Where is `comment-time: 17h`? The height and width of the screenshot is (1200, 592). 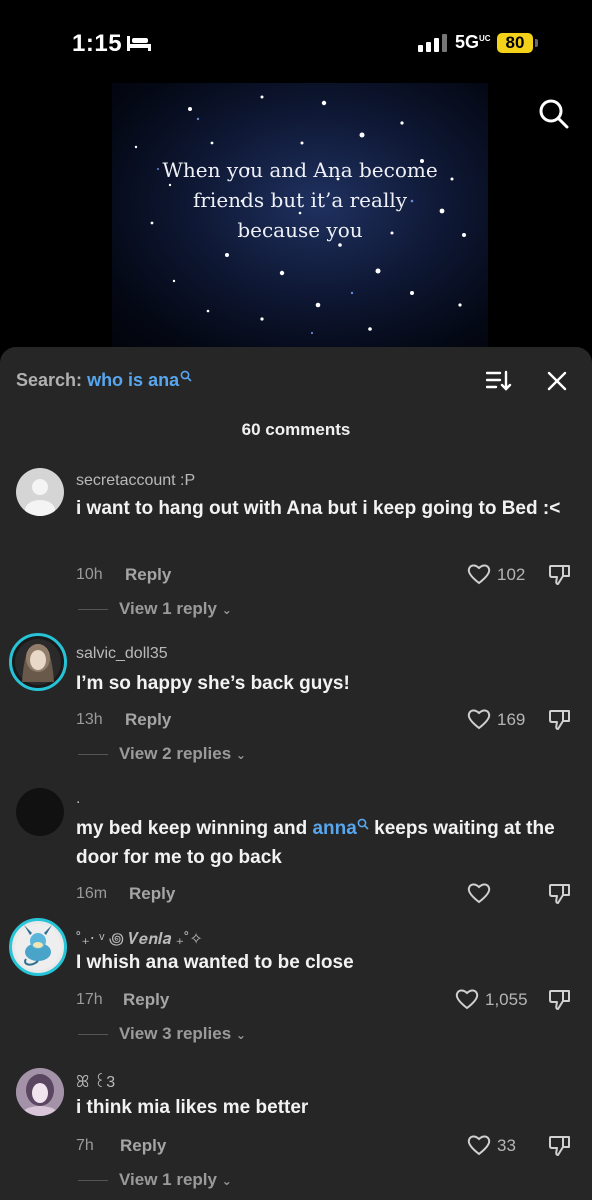 comment-time: 17h is located at coordinates (89, 999).